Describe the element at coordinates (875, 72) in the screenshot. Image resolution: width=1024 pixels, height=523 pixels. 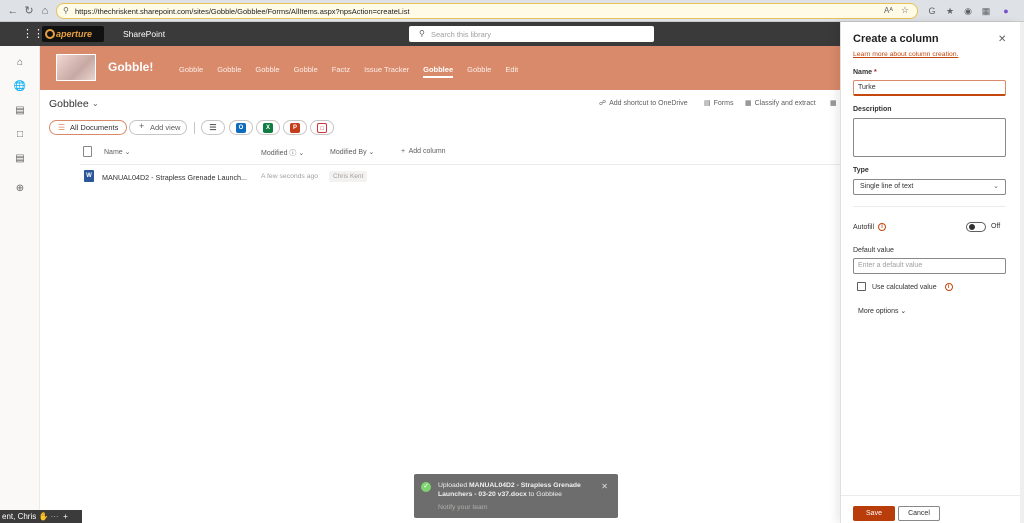
I see `required-mark: *` at that location.